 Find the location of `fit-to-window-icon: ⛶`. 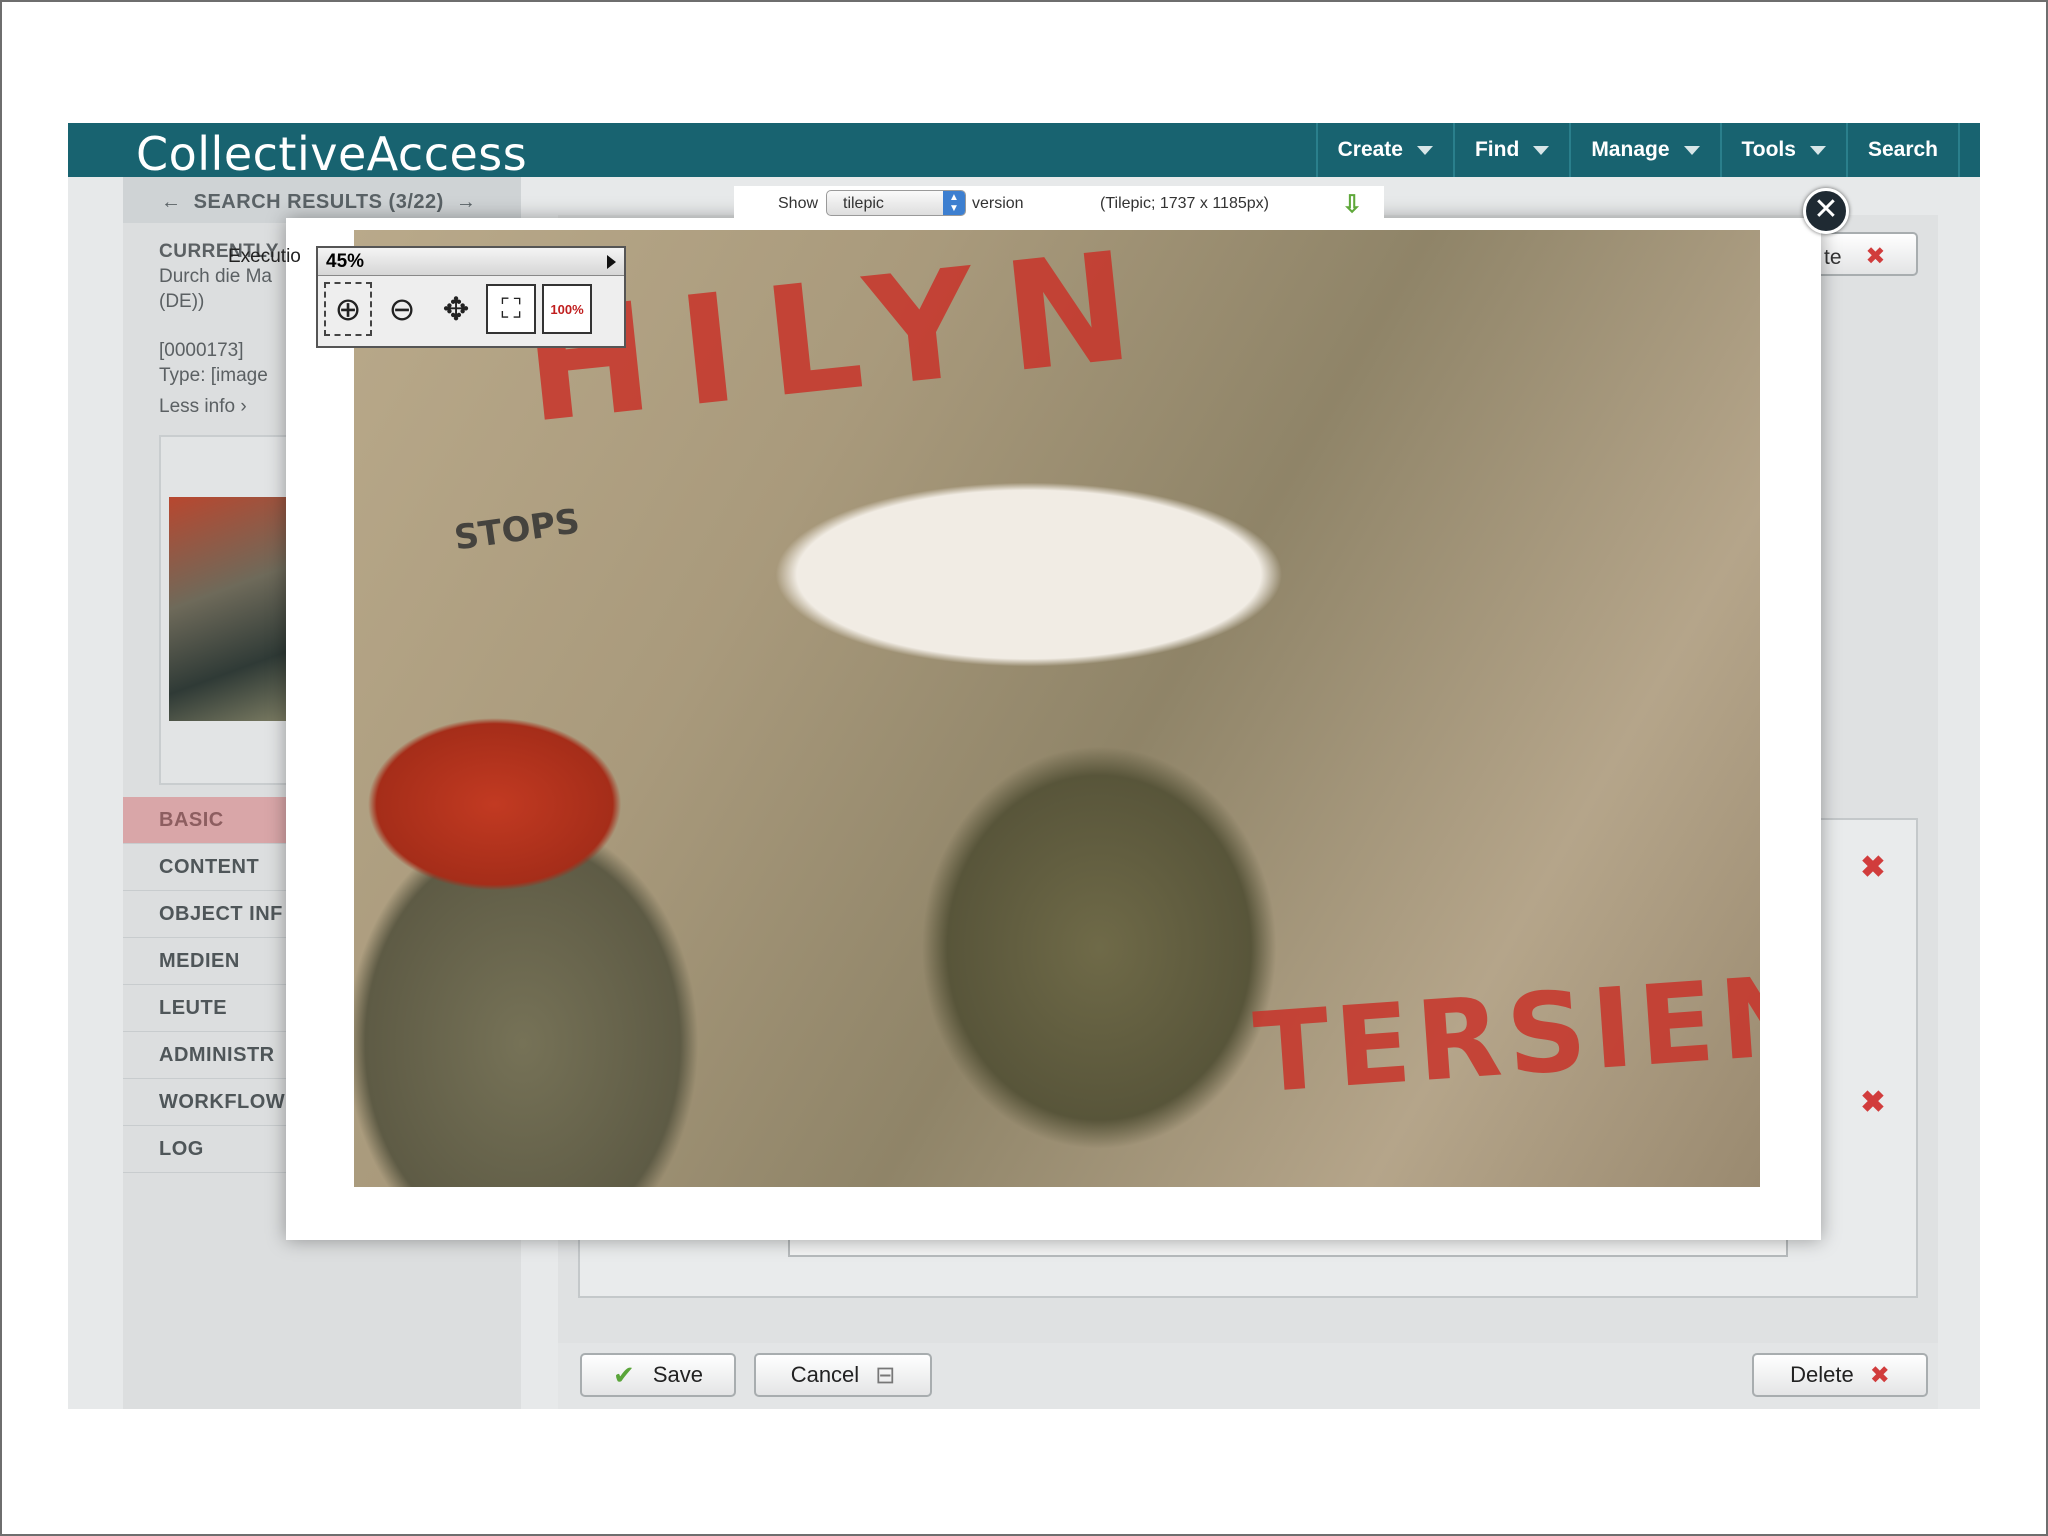

fit-to-window-icon: ⛶ is located at coordinates (511, 309).